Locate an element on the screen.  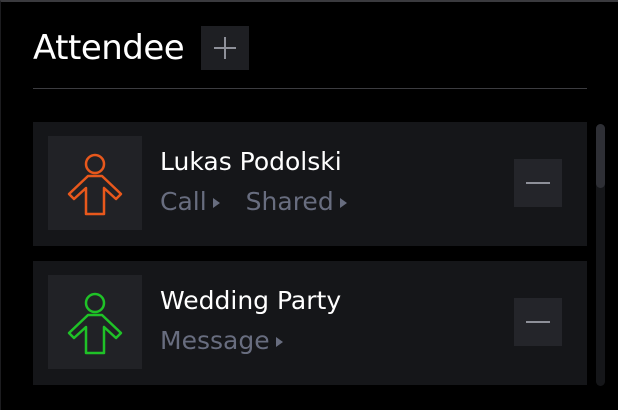
attendee-actions: Message is located at coordinates (234, 341).